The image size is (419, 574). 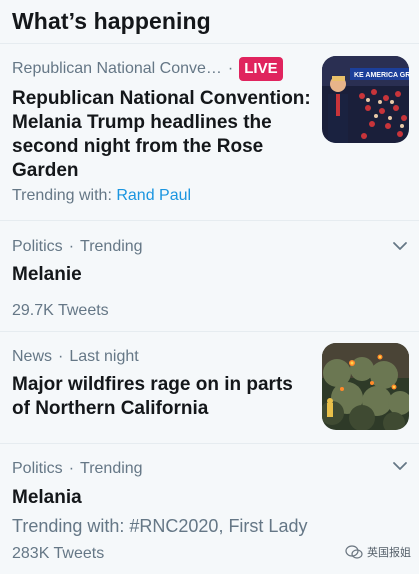 I want to click on live-badge: LIVE, so click(x=261, y=69).